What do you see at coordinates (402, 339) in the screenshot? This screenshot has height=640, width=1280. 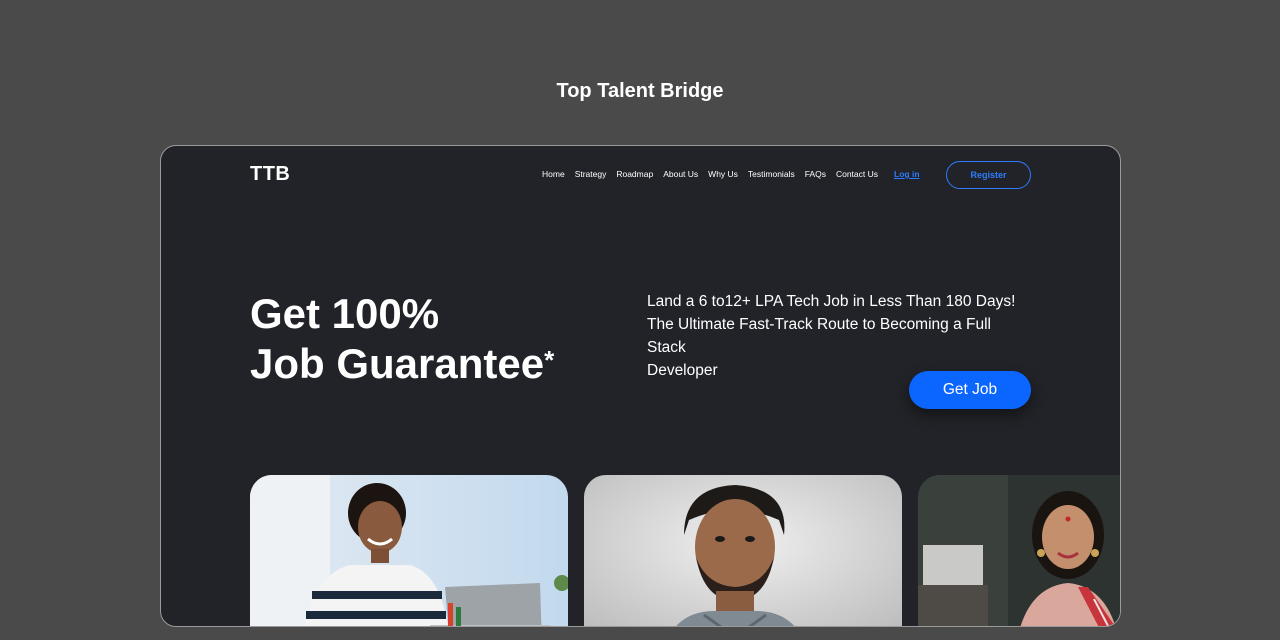 I see `hero-title: Get 100% Job Guarantee*` at bounding box center [402, 339].